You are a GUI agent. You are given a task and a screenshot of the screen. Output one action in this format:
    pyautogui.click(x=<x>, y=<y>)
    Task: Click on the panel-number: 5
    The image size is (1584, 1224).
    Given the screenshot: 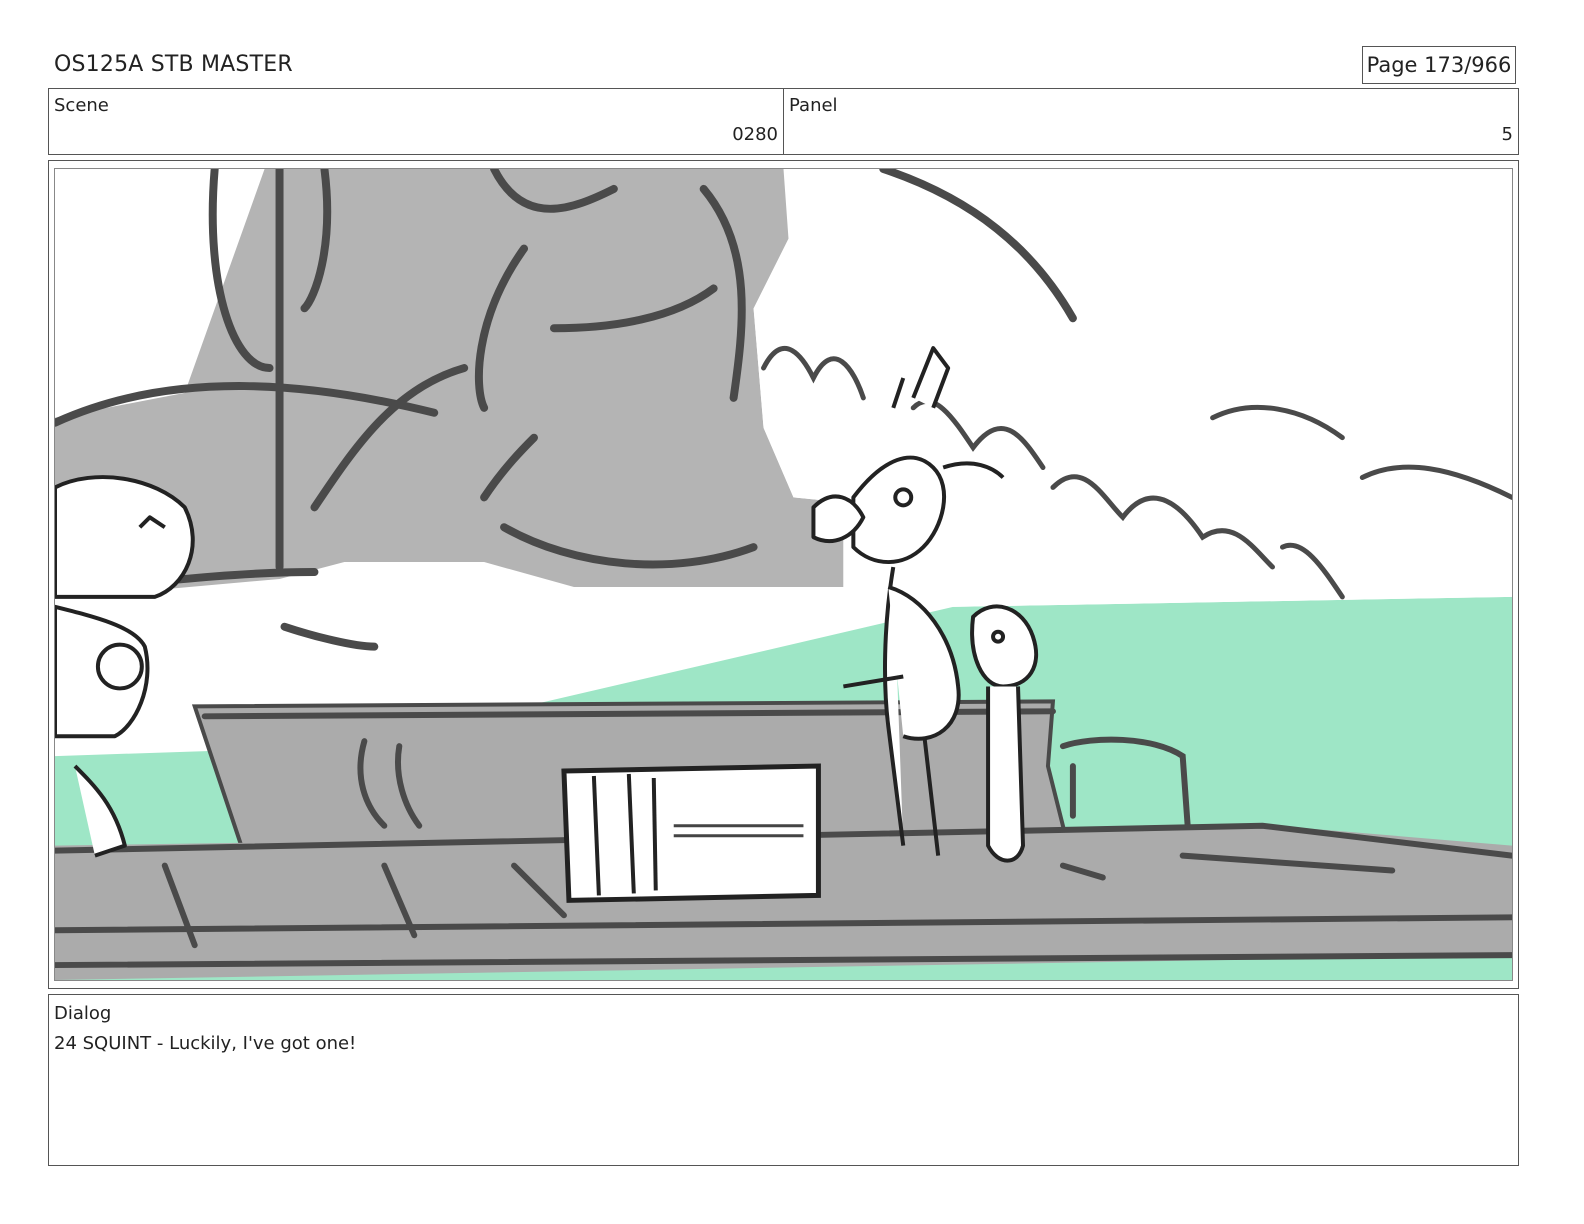 What is the action you would take?
    pyautogui.click(x=1507, y=134)
    